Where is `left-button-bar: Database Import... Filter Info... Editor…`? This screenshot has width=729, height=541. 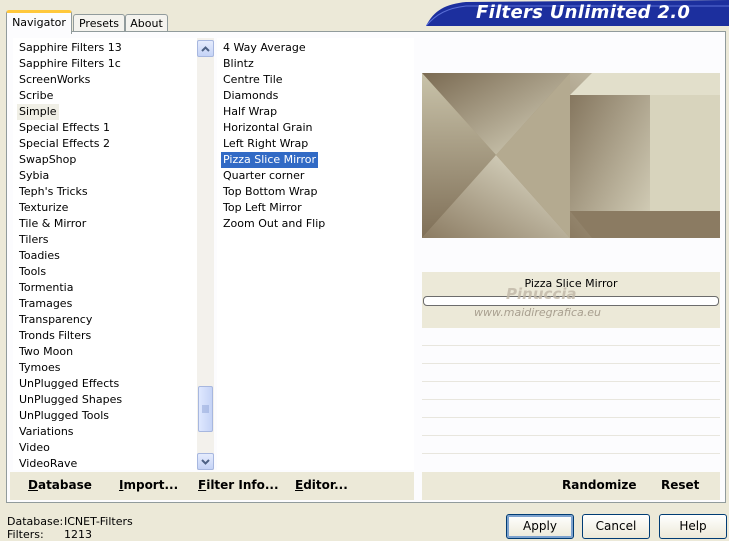
left-button-bar: Database Import... Filter Info... Editor… is located at coordinates (212, 486).